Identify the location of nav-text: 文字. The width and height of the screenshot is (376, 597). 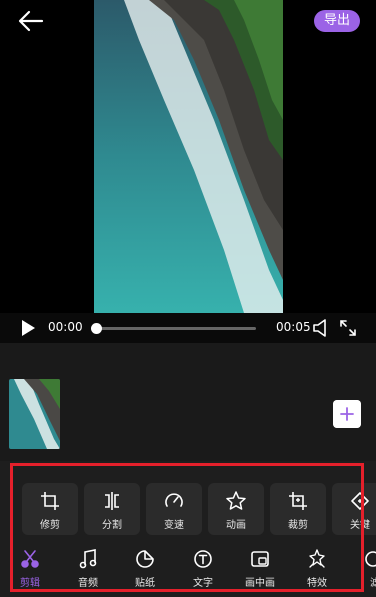
(203, 570).